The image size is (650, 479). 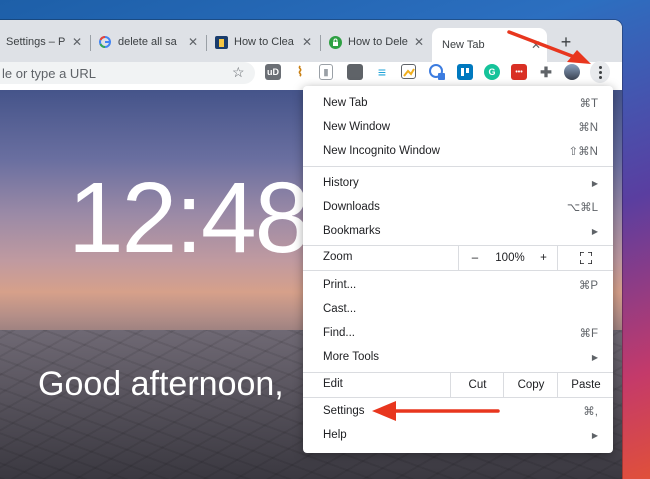 I want to click on menu-shortcut: ⌥⌘L, so click(x=582, y=208).